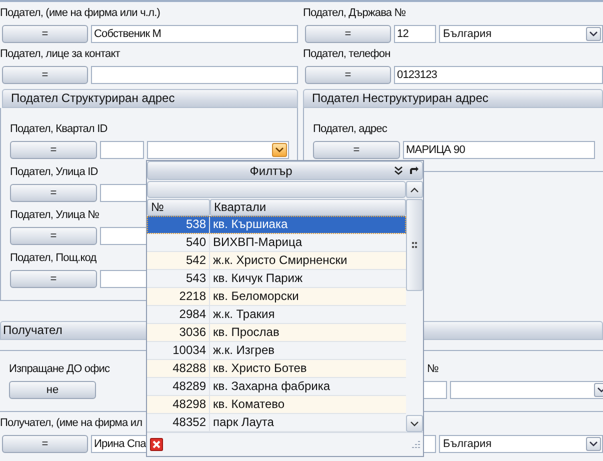 The height and width of the screenshot is (461, 603). What do you see at coordinates (246, 332) in the screenshot?
I see `name-cell-text: кв. Прослав` at bounding box center [246, 332].